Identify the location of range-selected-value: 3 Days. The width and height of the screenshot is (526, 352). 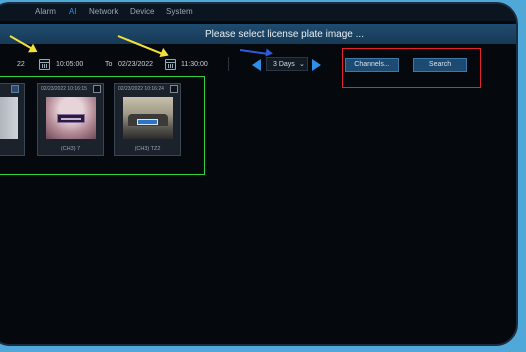
(284, 64).